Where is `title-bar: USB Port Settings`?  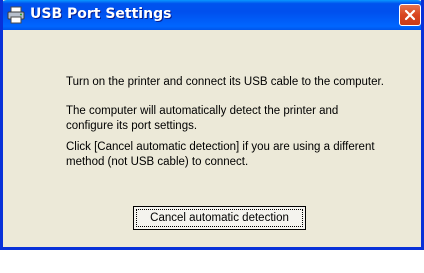
title-bar: USB Port Settings is located at coordinates (212, 15).